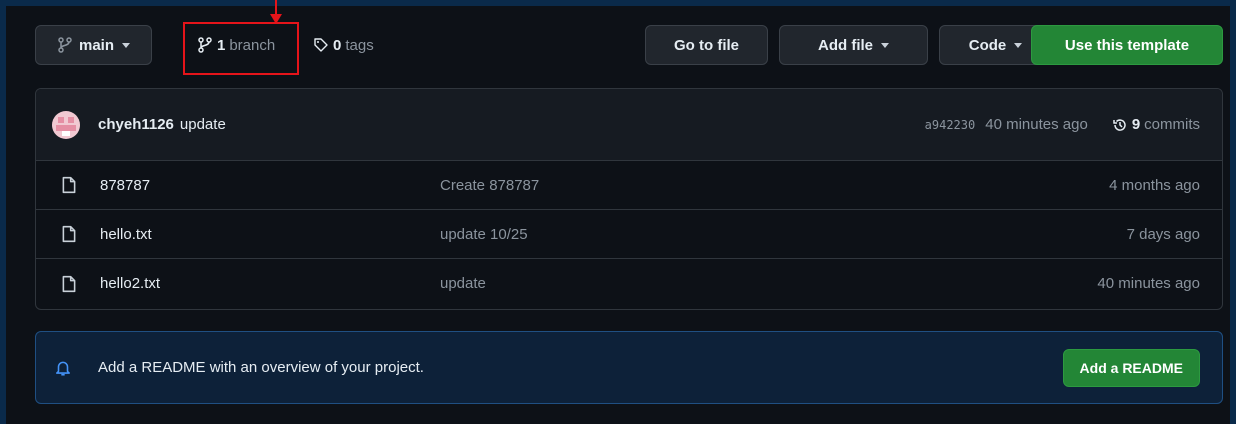  I want to click on file-age: 4 months ago, so click(1154, 185).